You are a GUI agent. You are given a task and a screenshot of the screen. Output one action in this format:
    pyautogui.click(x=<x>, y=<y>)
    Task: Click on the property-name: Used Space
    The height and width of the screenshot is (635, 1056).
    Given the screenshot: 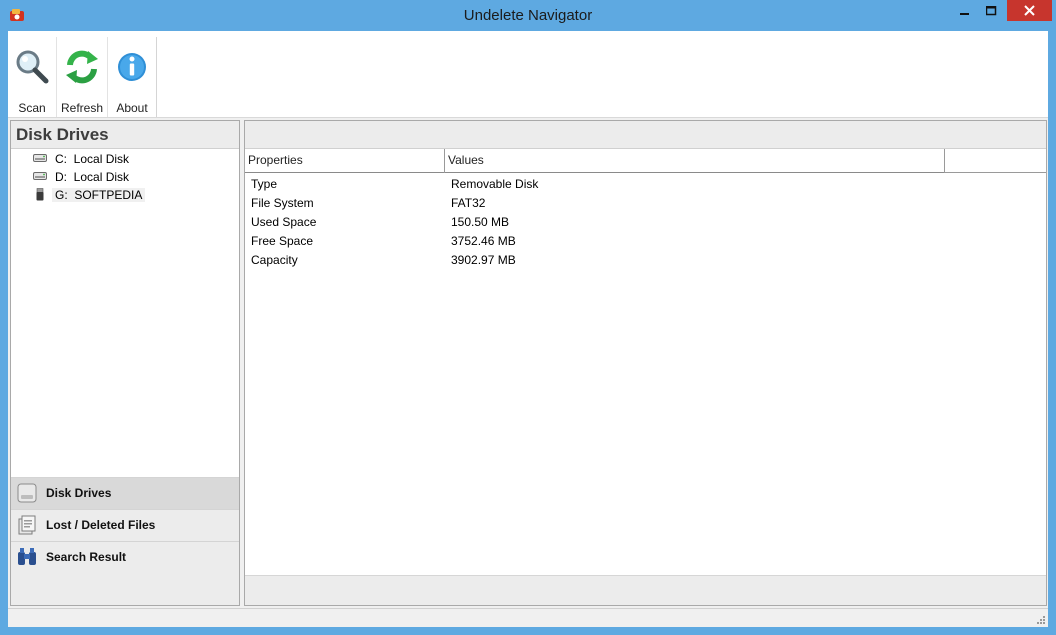 What is the action you would take?
    pyautogui.click(x=284, y=222)
    